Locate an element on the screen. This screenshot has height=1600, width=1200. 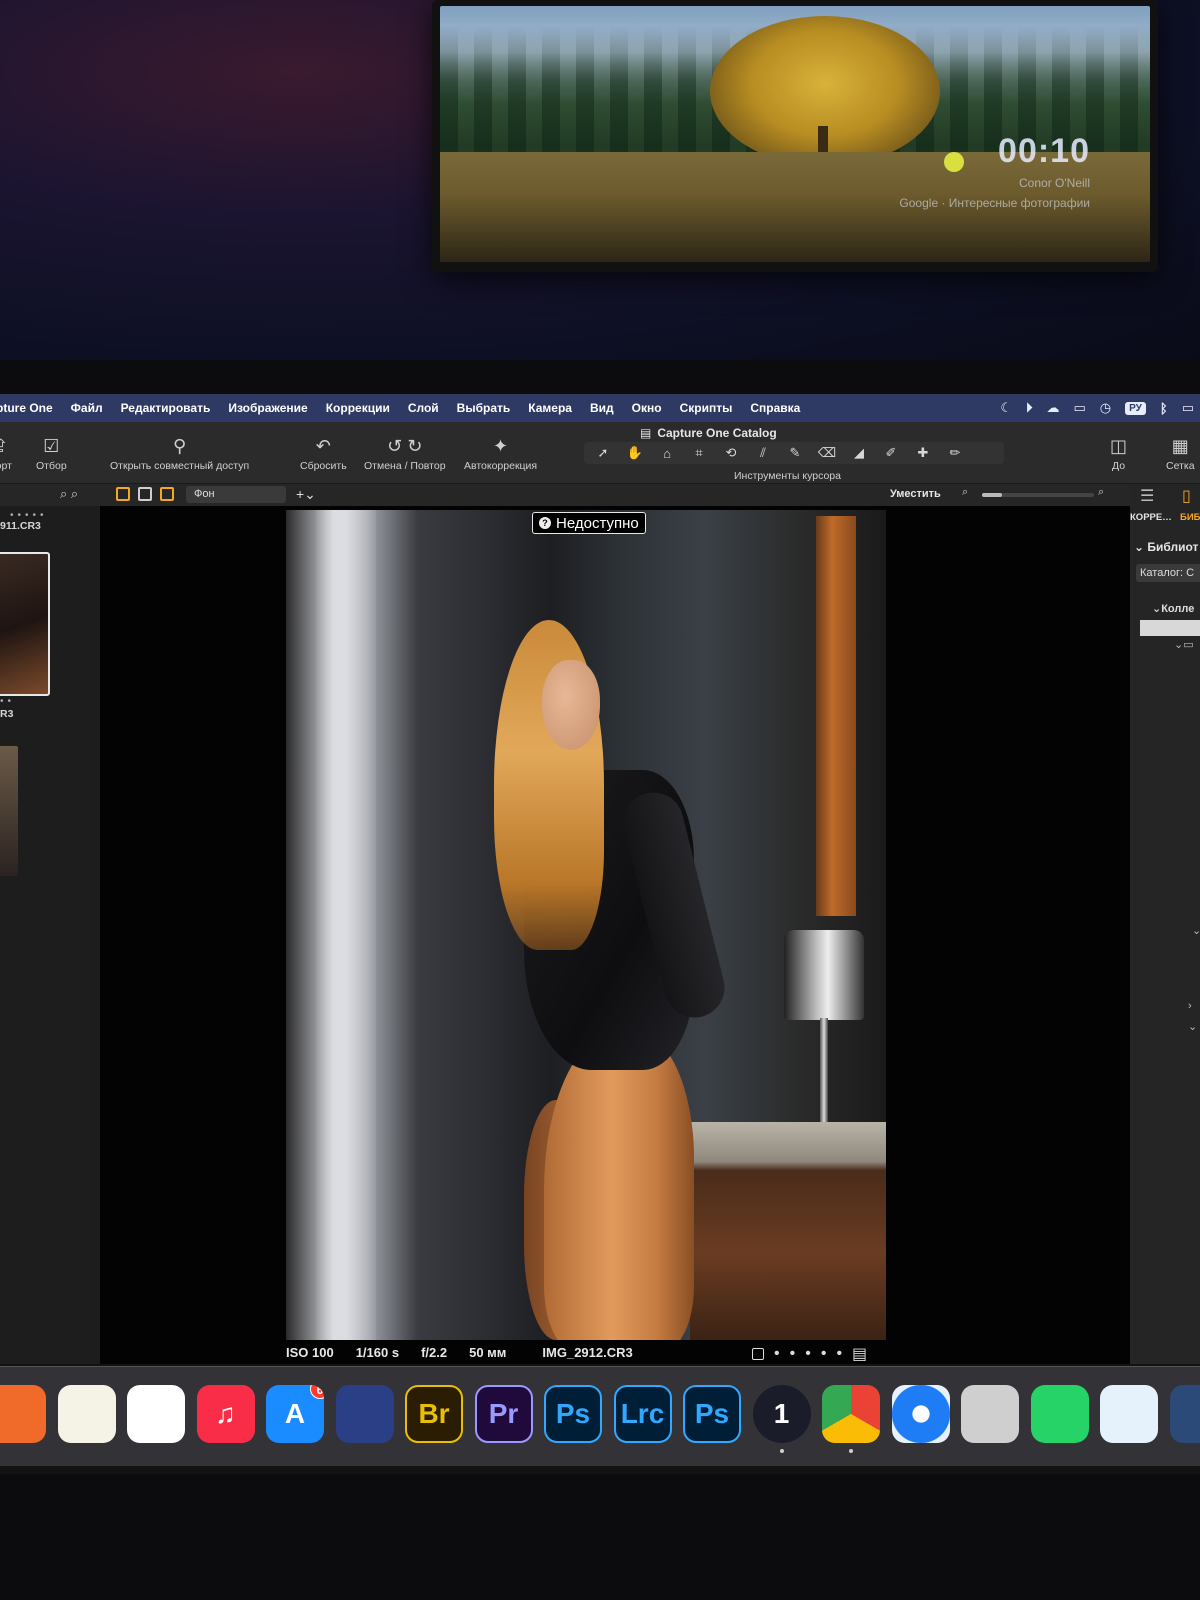
library-tab-icon: ▯ is located at coordinates (1186, 496).